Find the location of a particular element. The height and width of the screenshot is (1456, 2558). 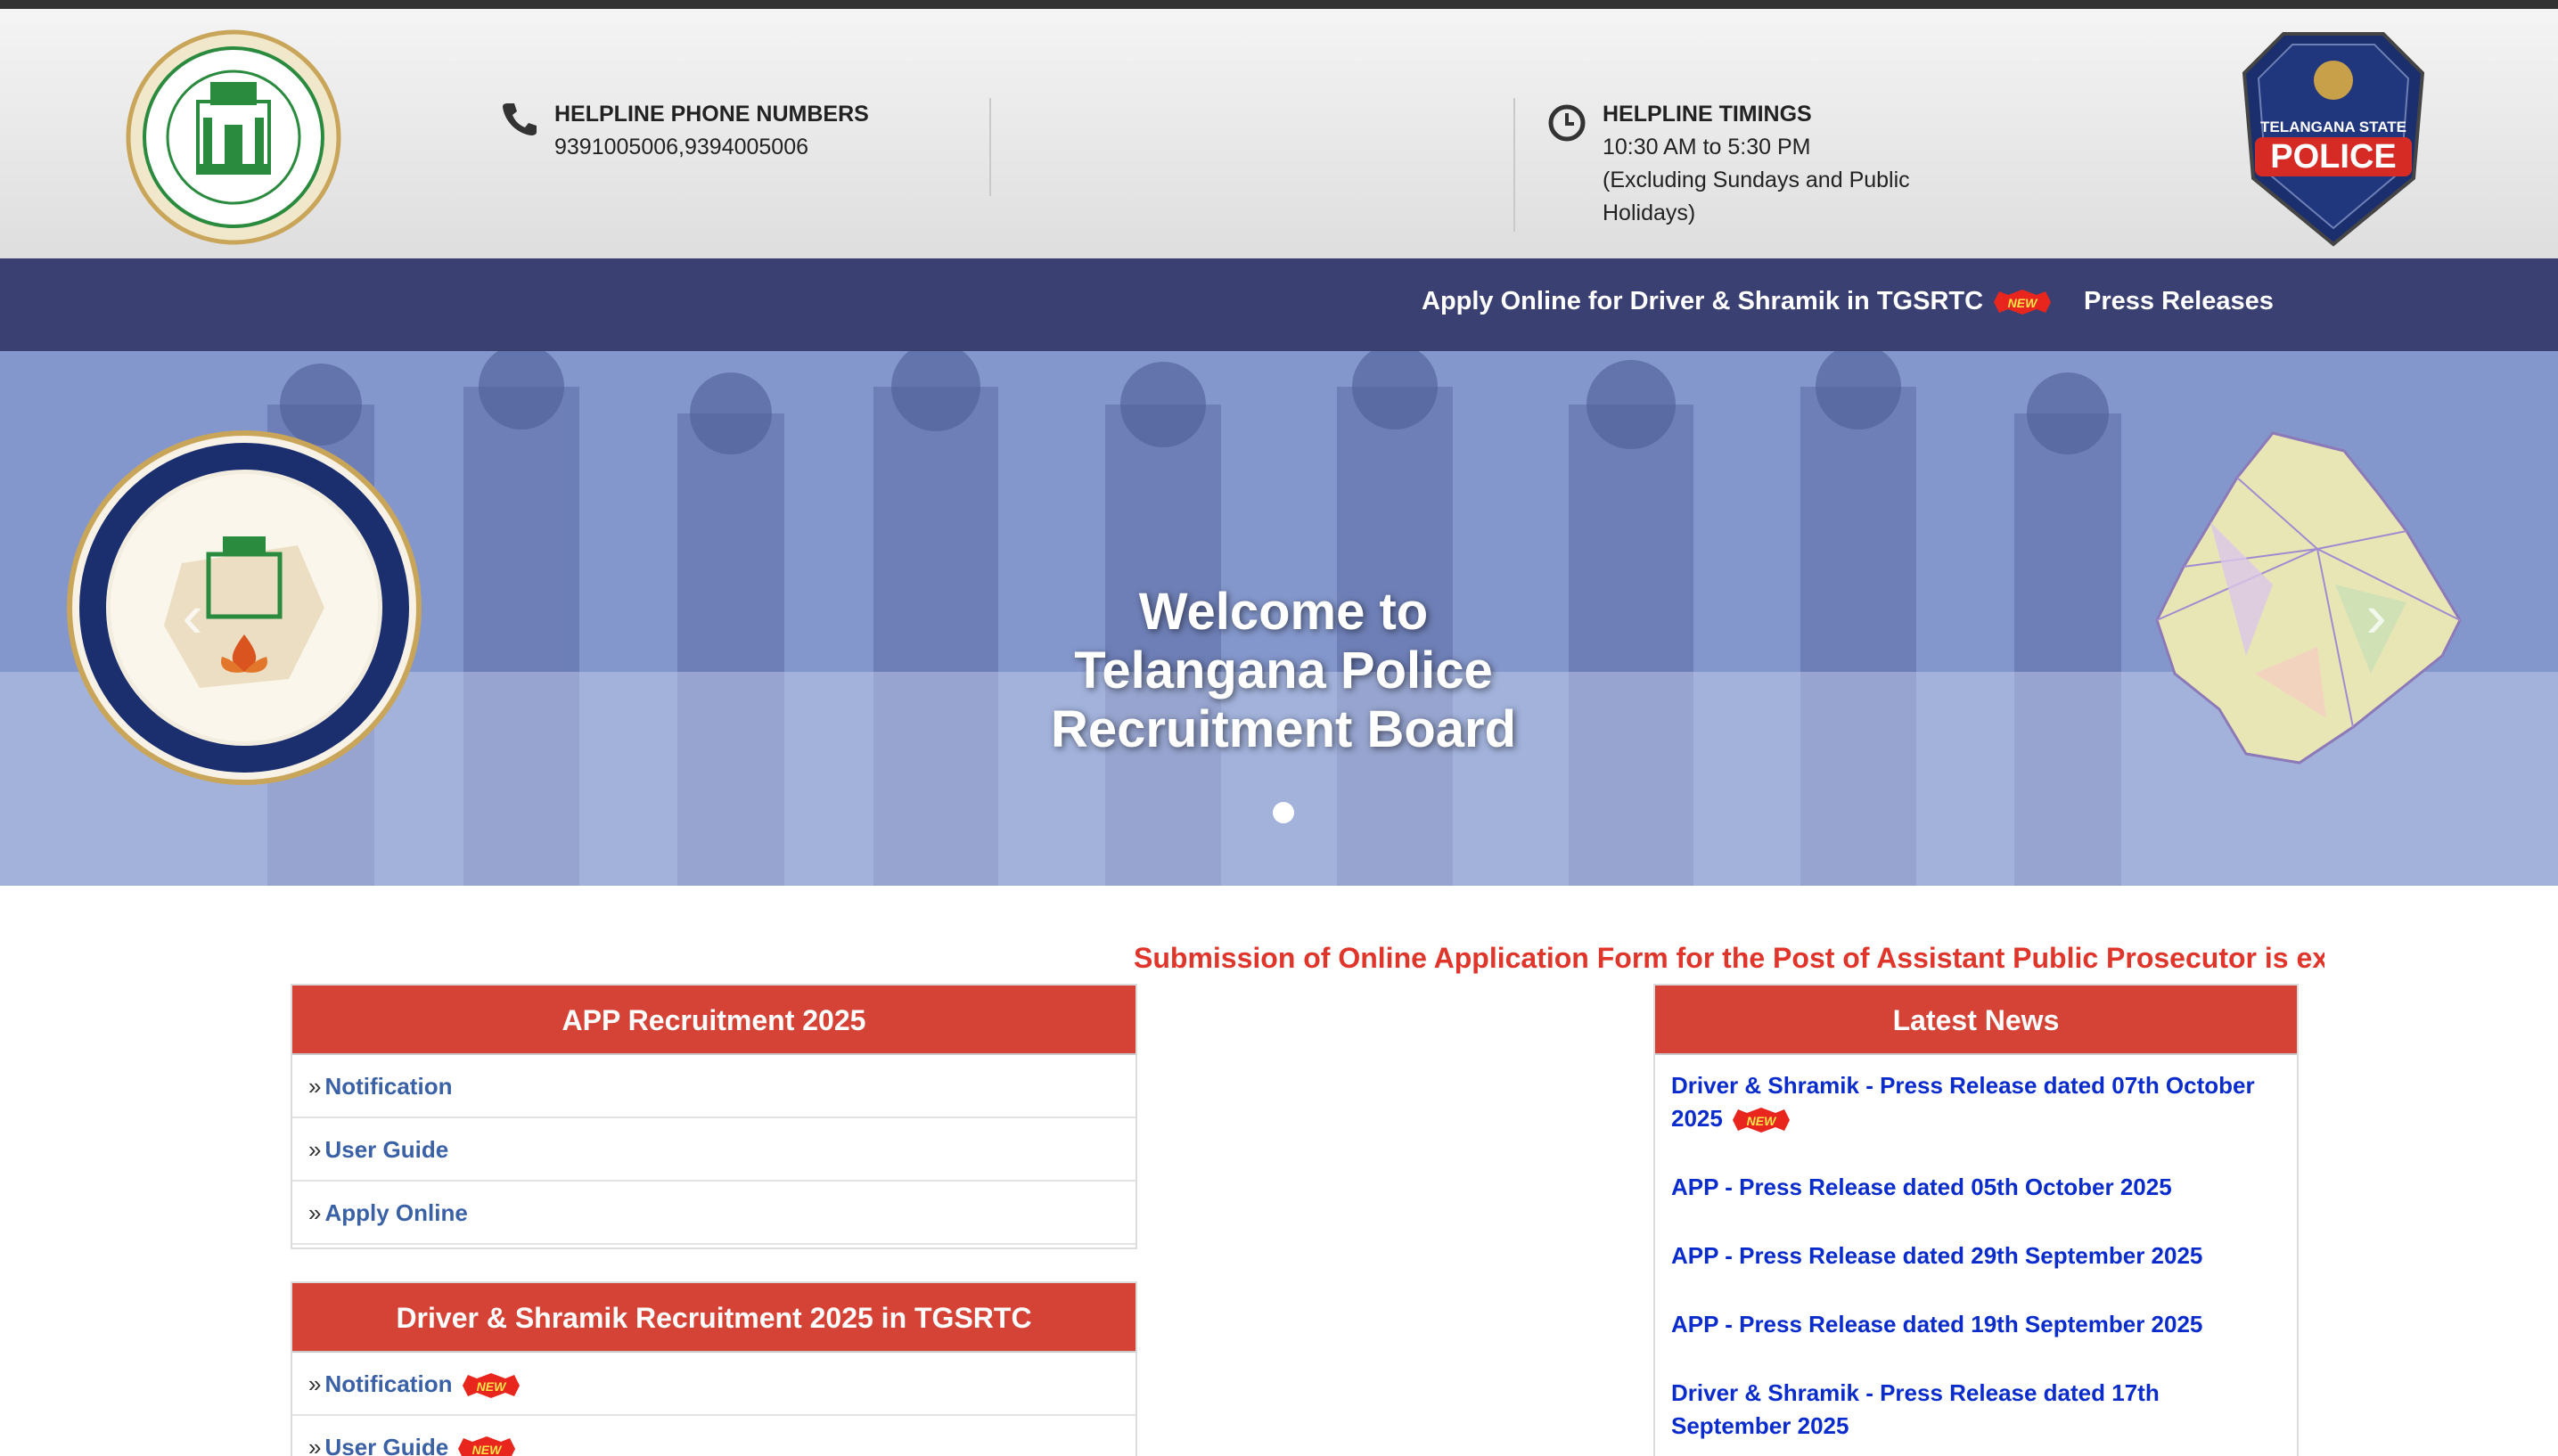

app-notification-link: » Notification is located at coordinates (714, 1086).